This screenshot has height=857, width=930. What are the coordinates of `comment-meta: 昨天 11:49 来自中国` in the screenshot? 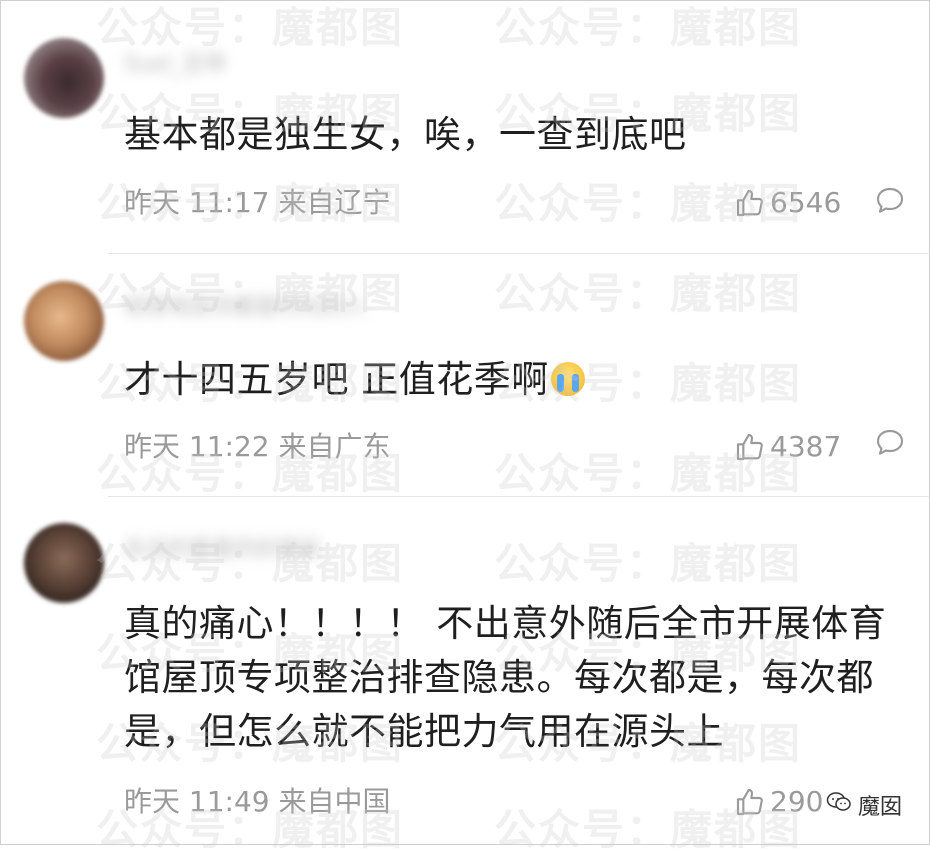 It's located at (257, 802).